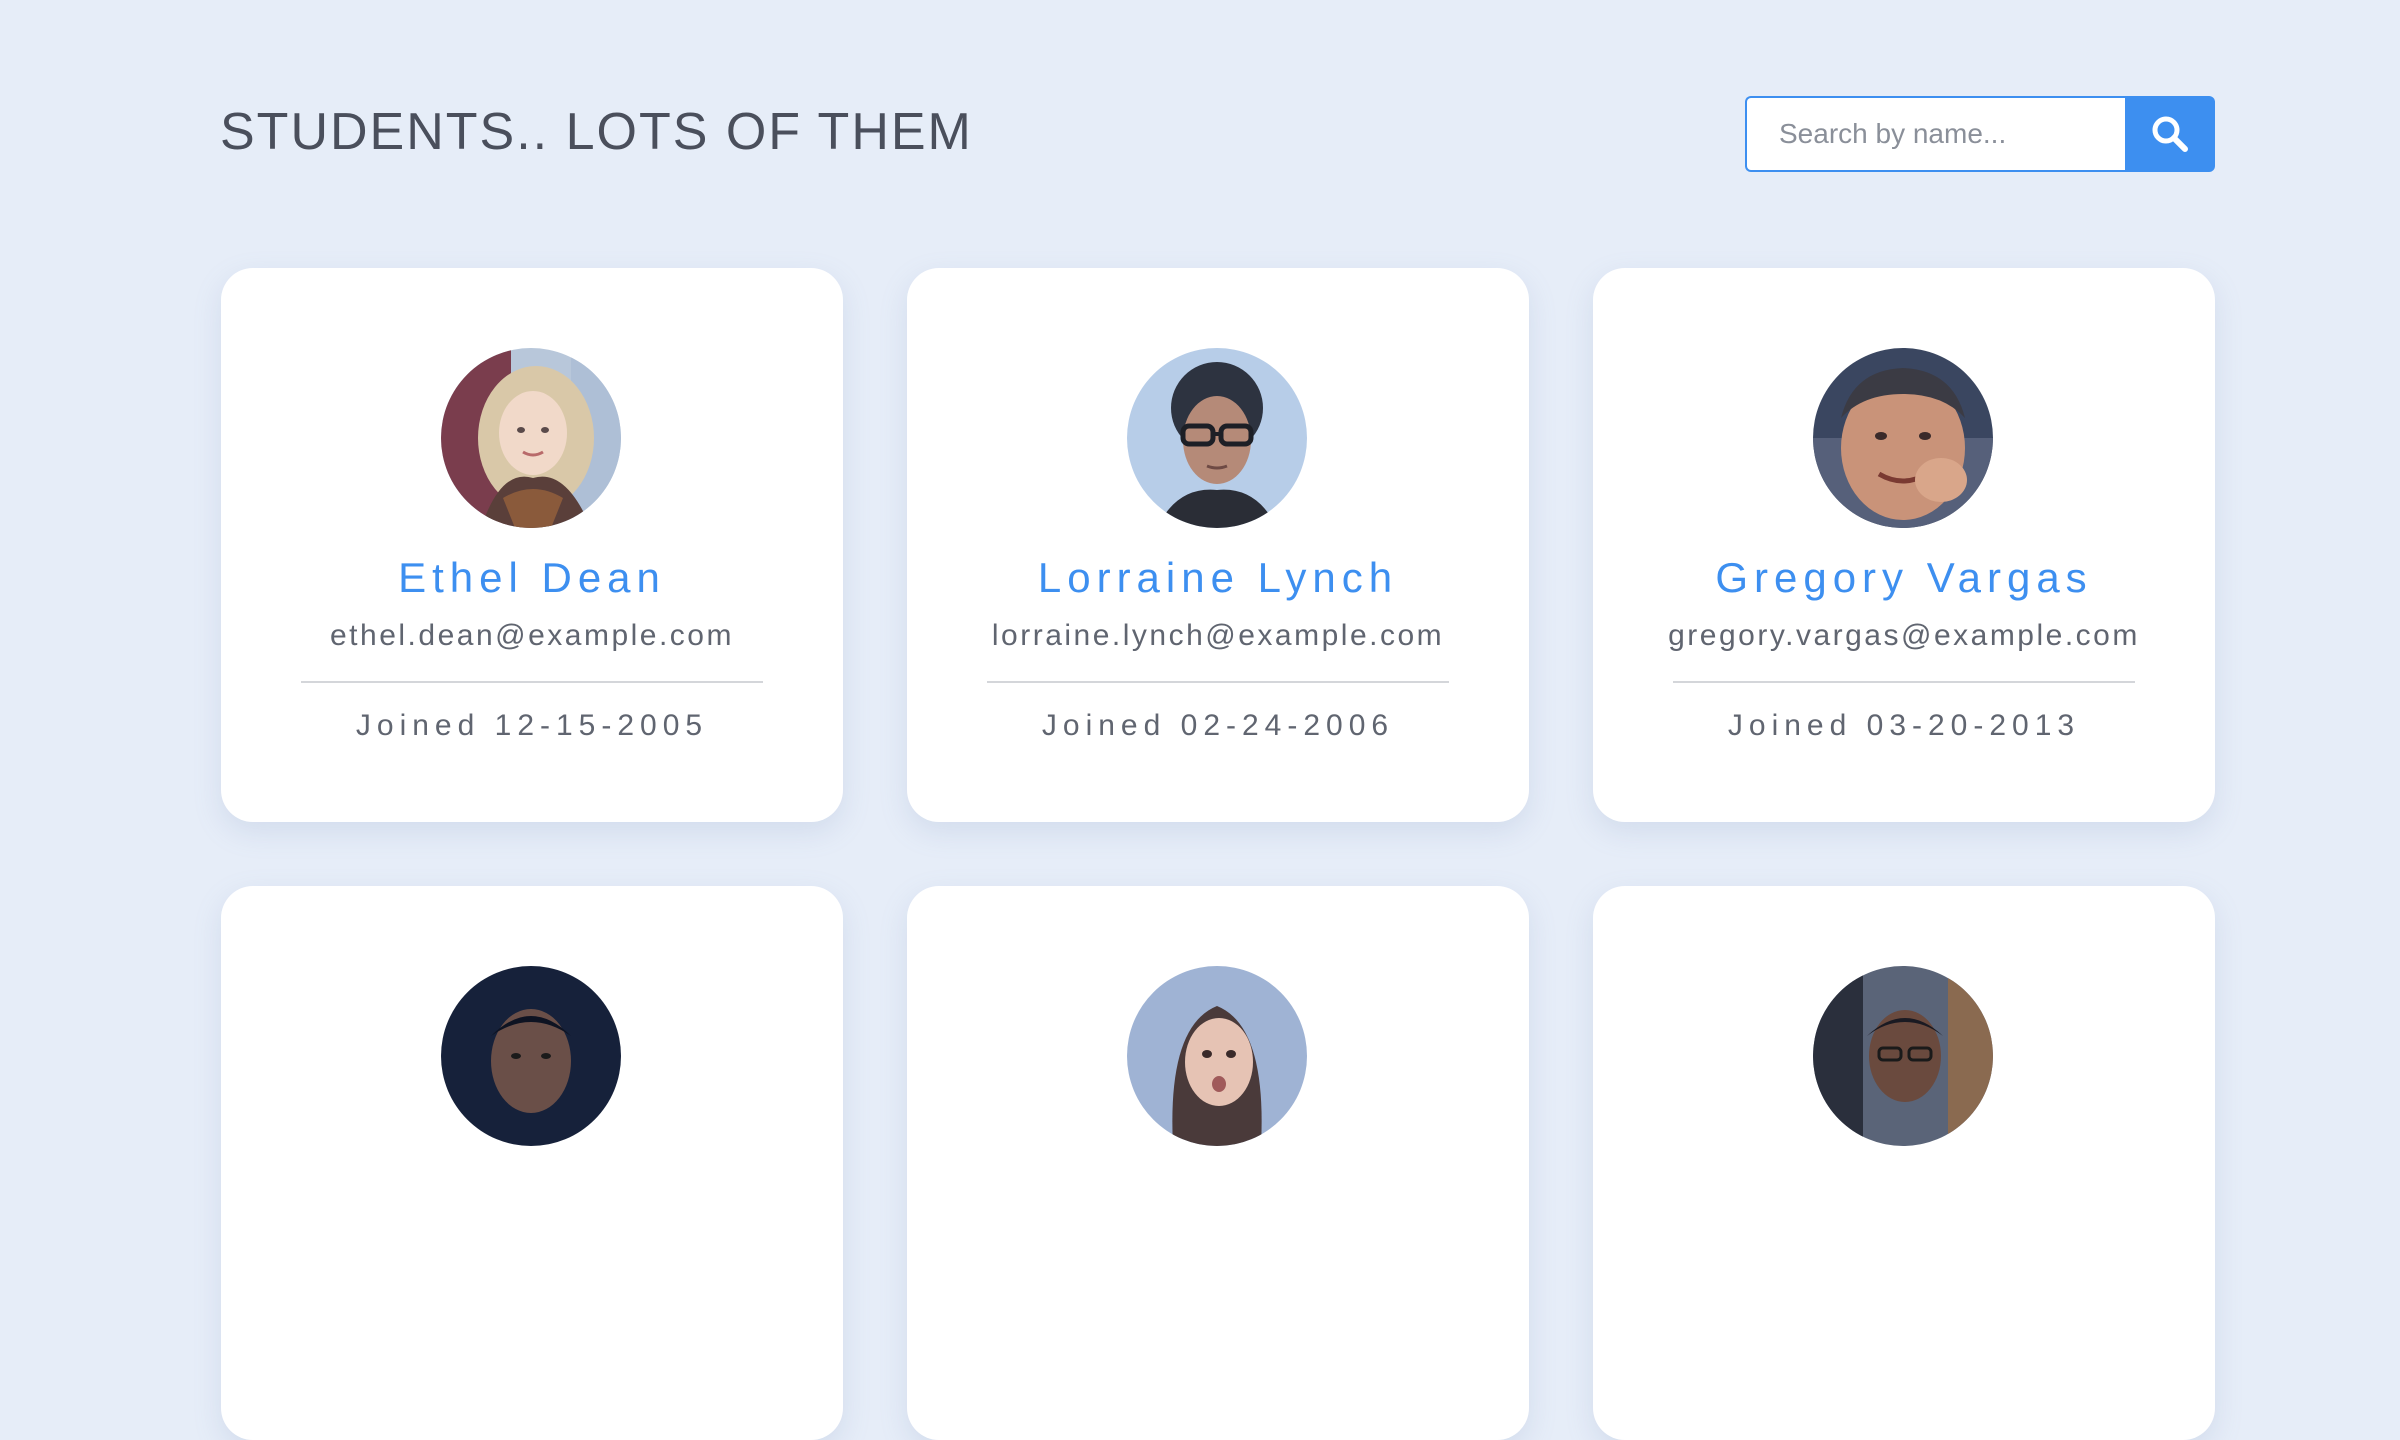  I want to click on student-joined-date: Joined 12-15-2005, so click(532, 725).